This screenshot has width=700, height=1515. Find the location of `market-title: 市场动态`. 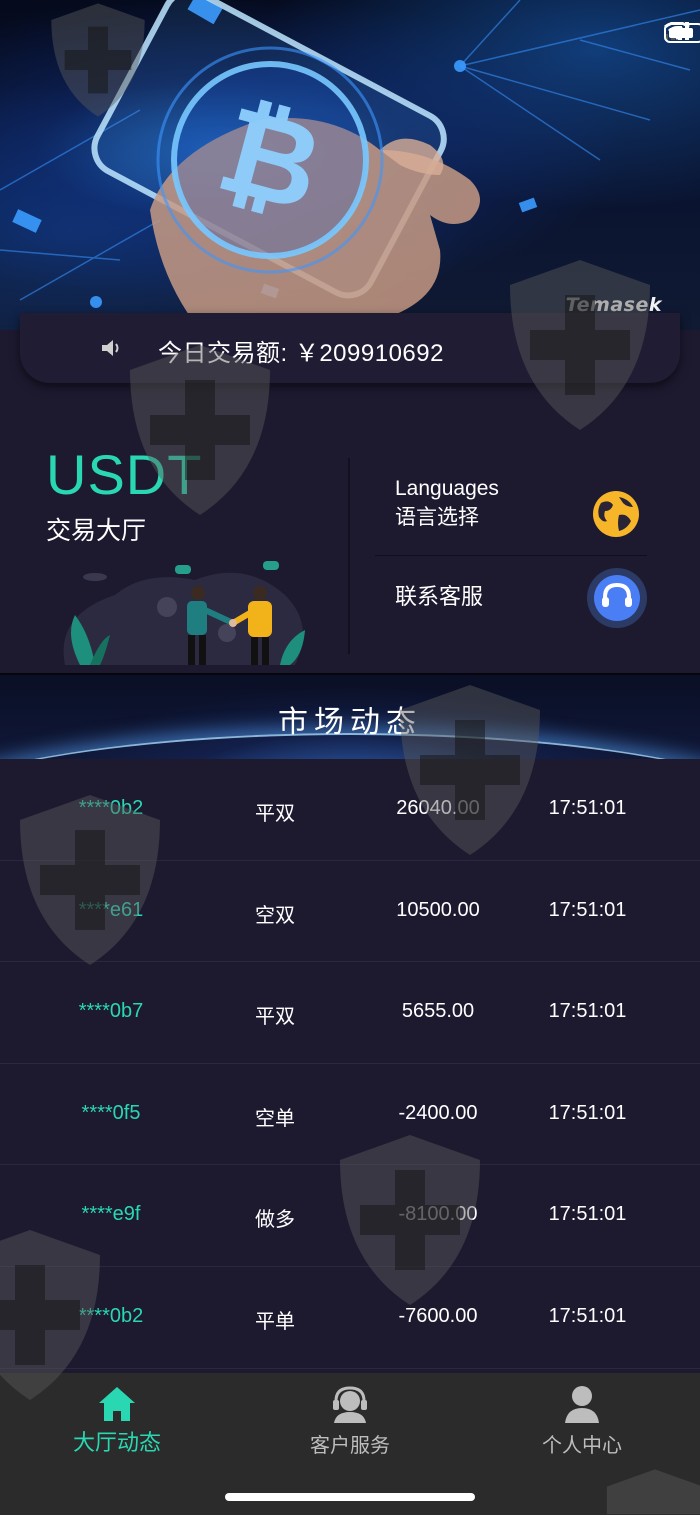

market-title: 市场动态 is located at coordinates (350, 722).